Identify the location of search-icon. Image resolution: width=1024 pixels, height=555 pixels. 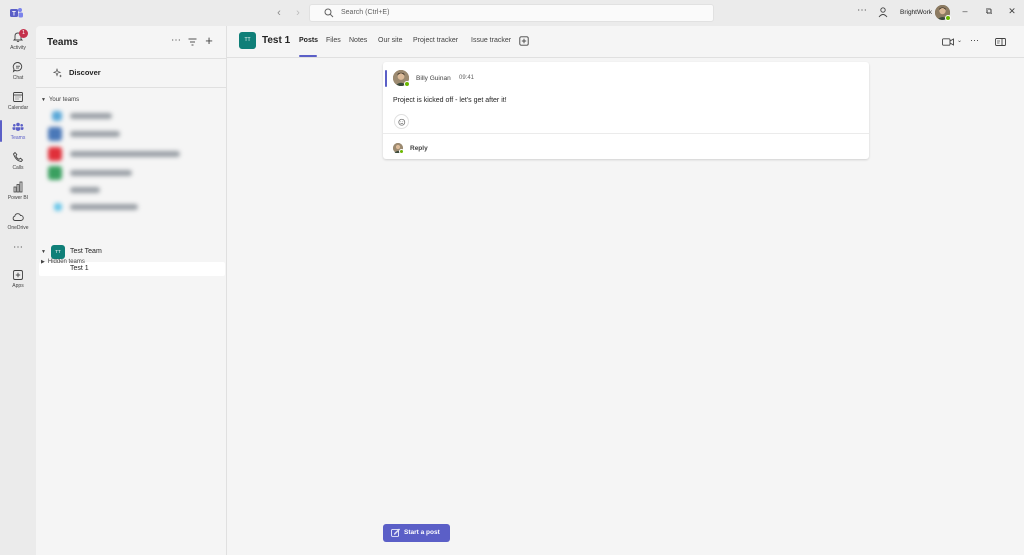
(329, 13).